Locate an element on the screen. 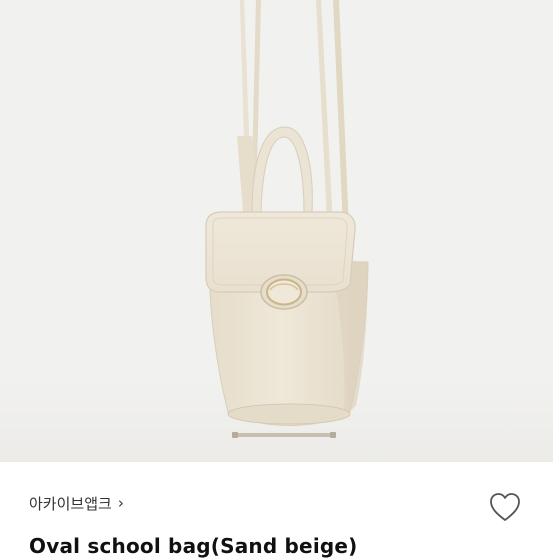 The height and width of the screenshot is (558, 553). brand-name: 아카이브앱크 is located at coordinates (70, 504).